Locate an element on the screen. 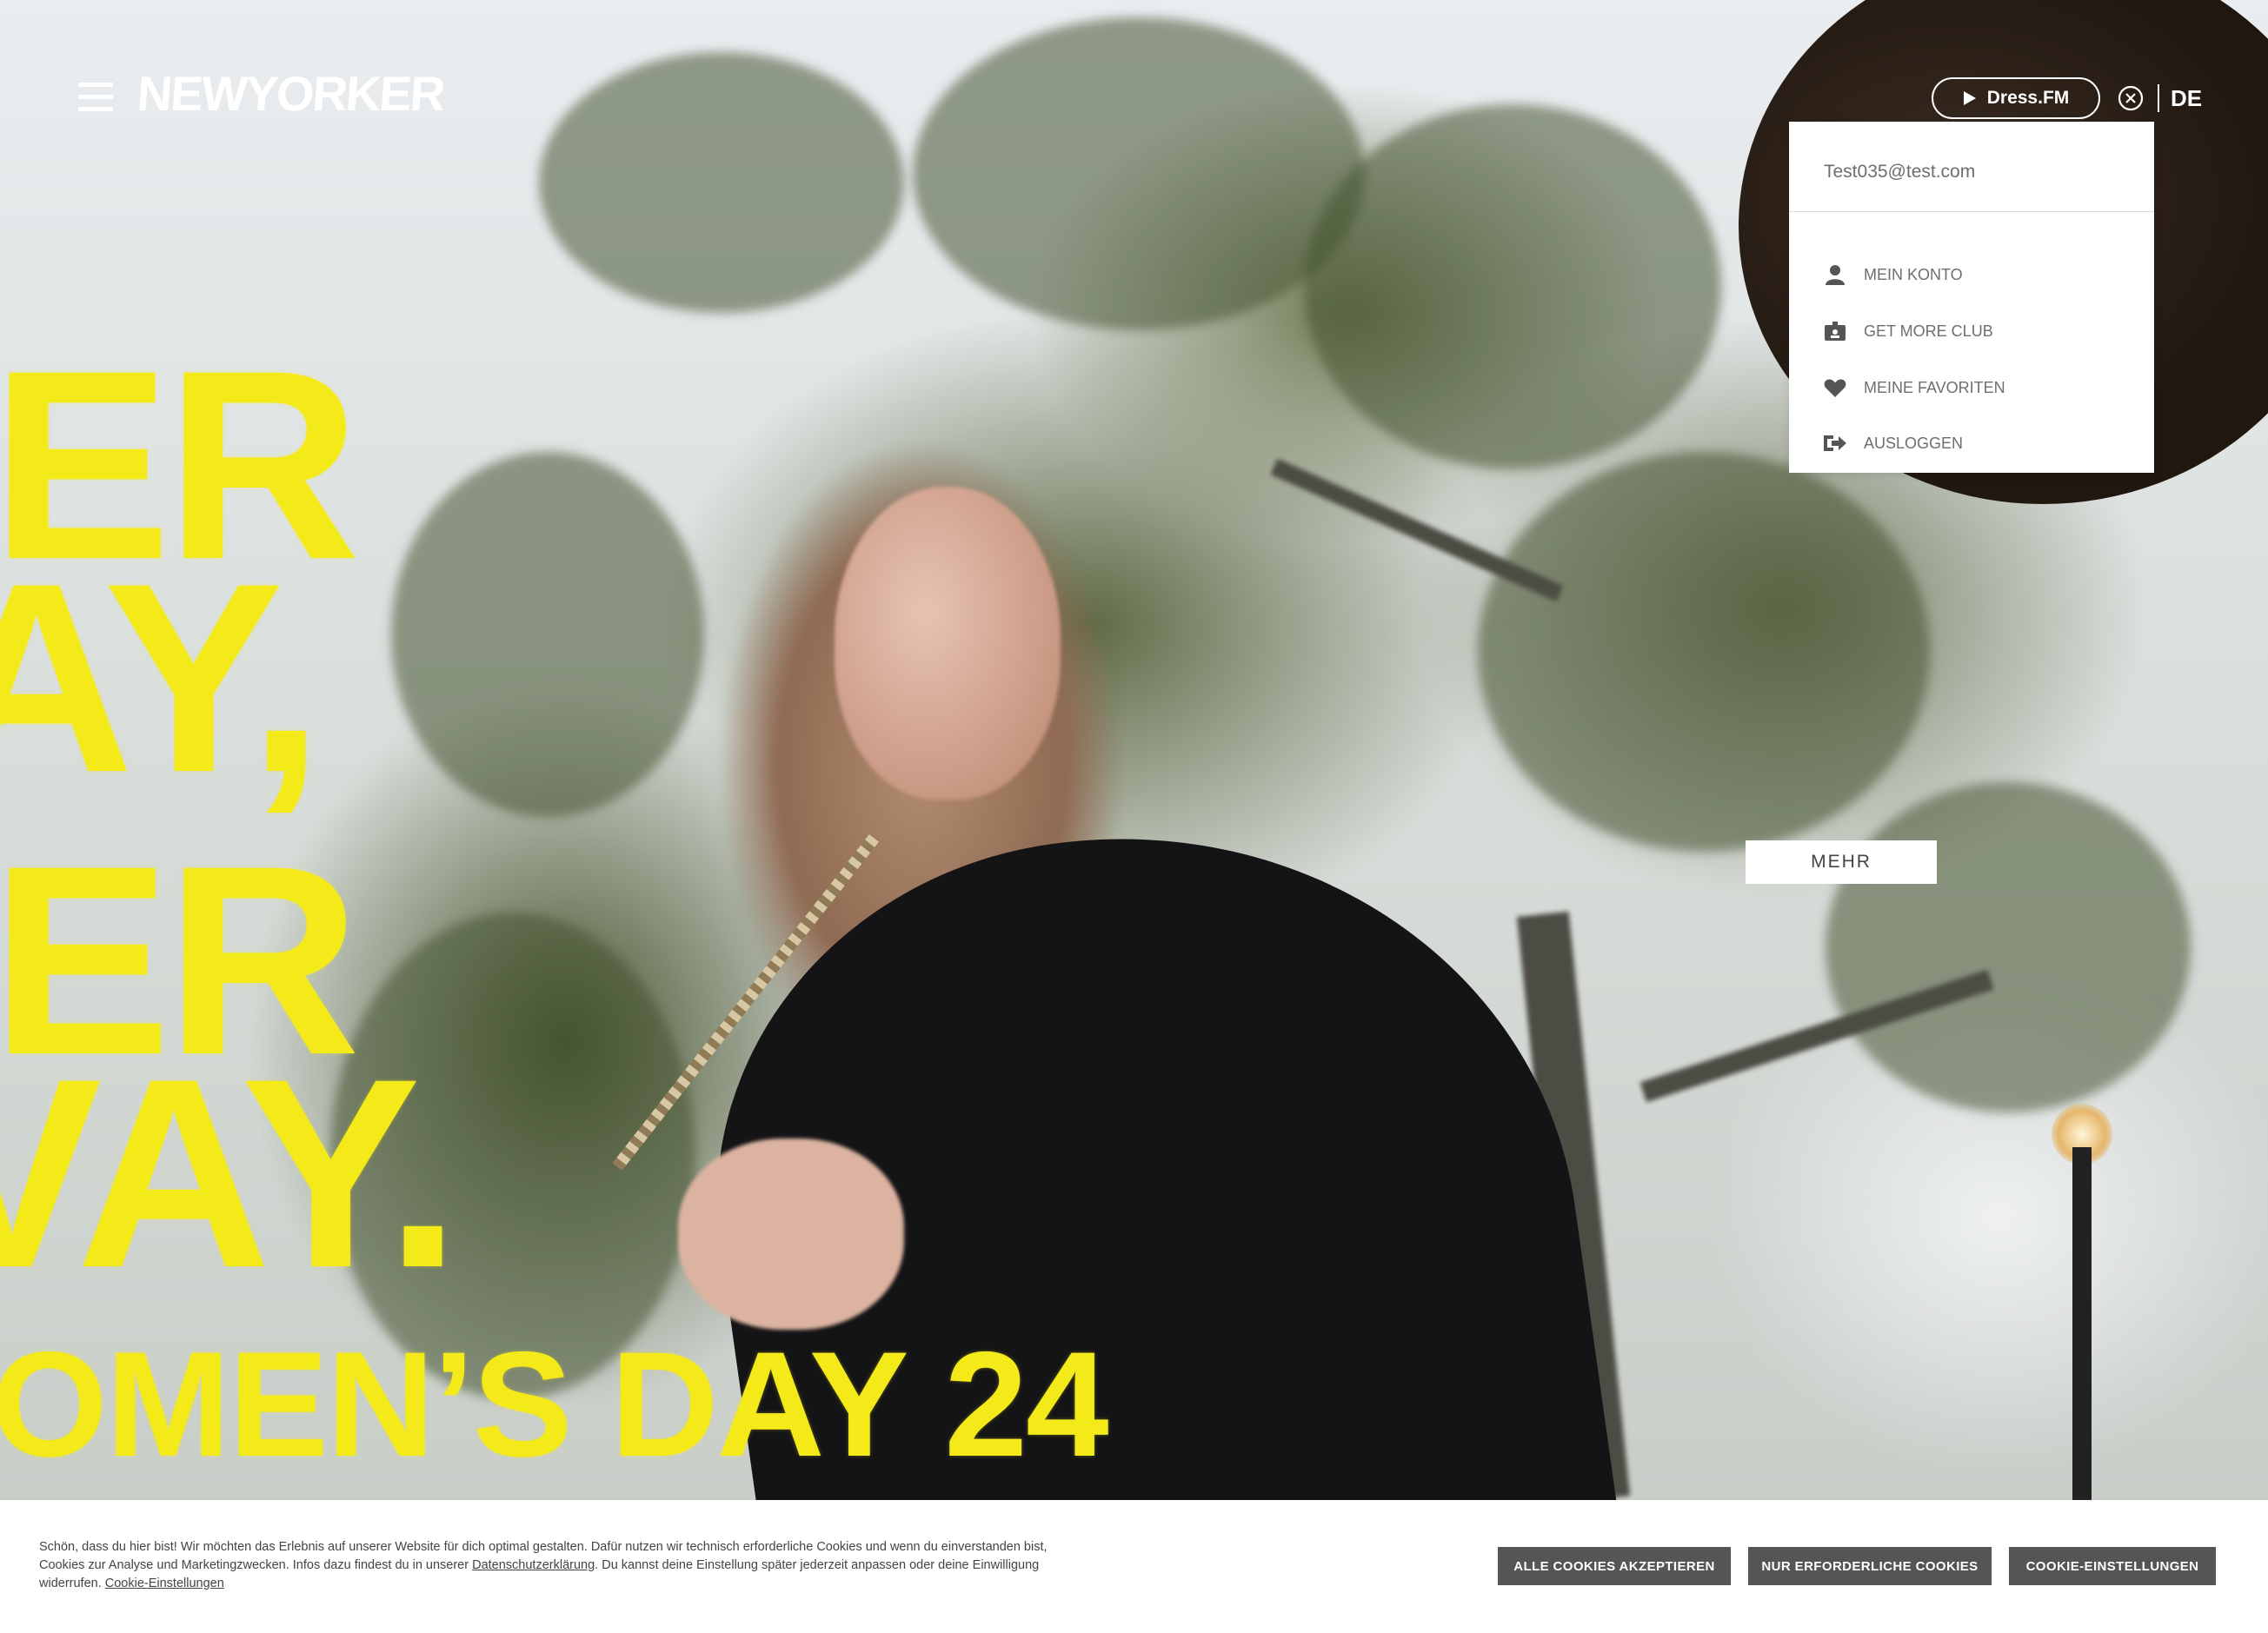 The image size is (2268, 1633). language-selector: DE is located at coordinates (2187, 98).